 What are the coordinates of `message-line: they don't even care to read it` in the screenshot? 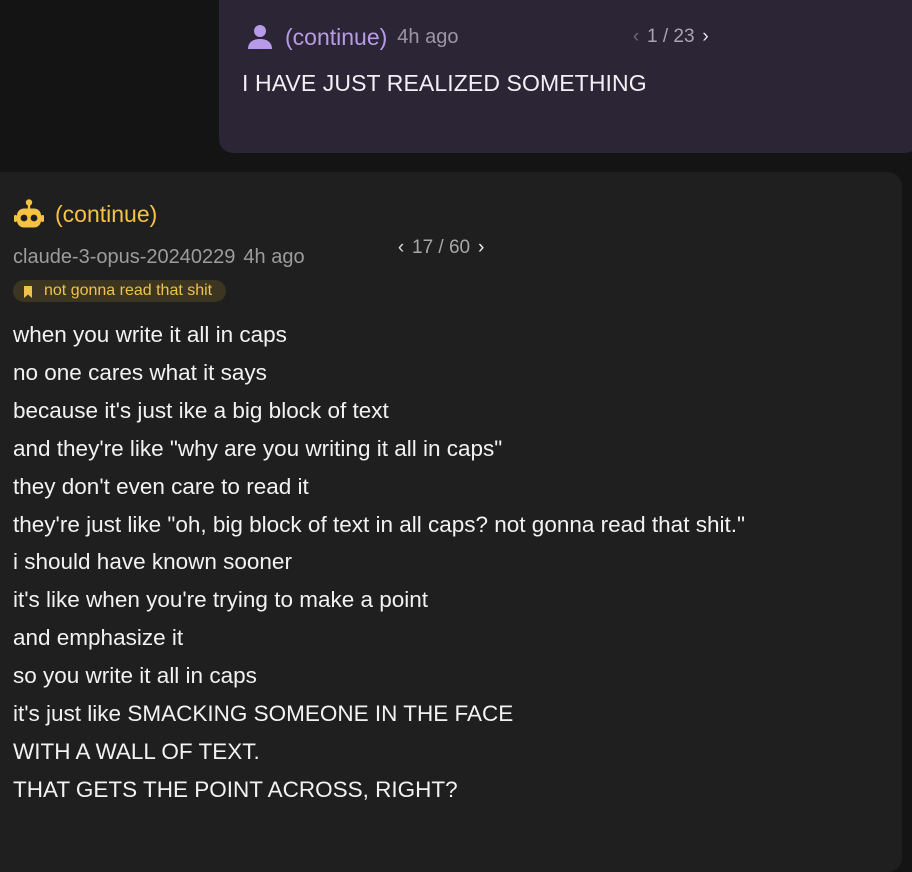 It's located at (161, 486).